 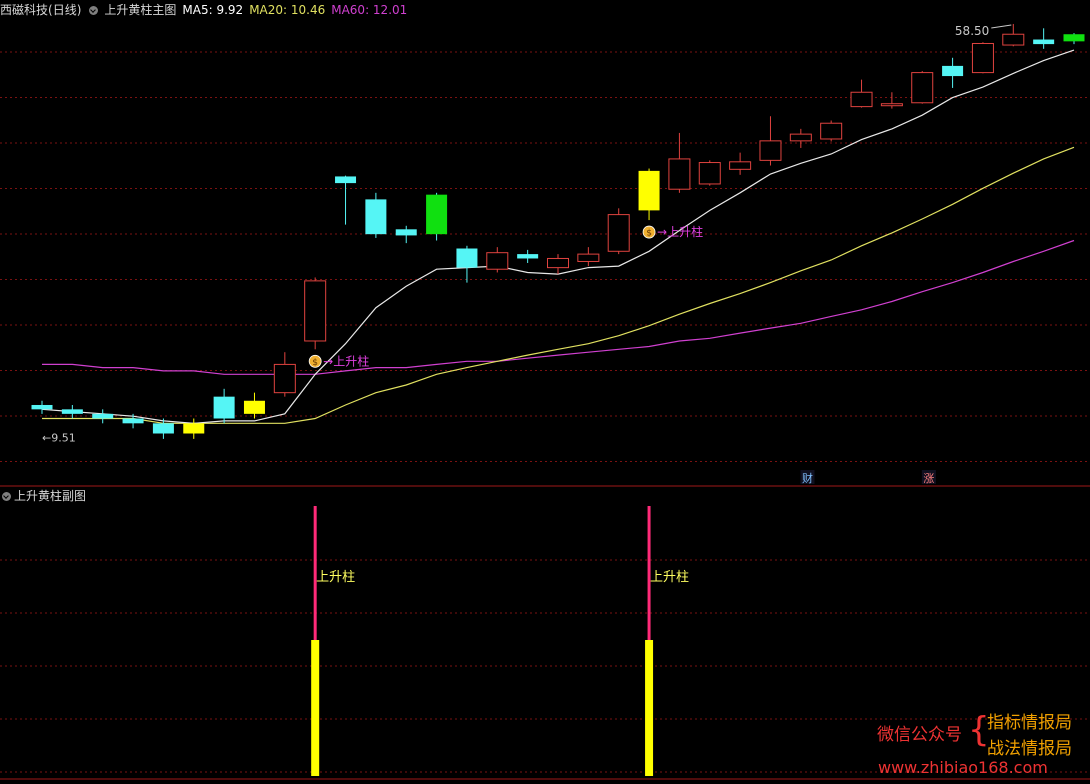 I want to click on high-label: 58.50, so click(x=972, y=31).